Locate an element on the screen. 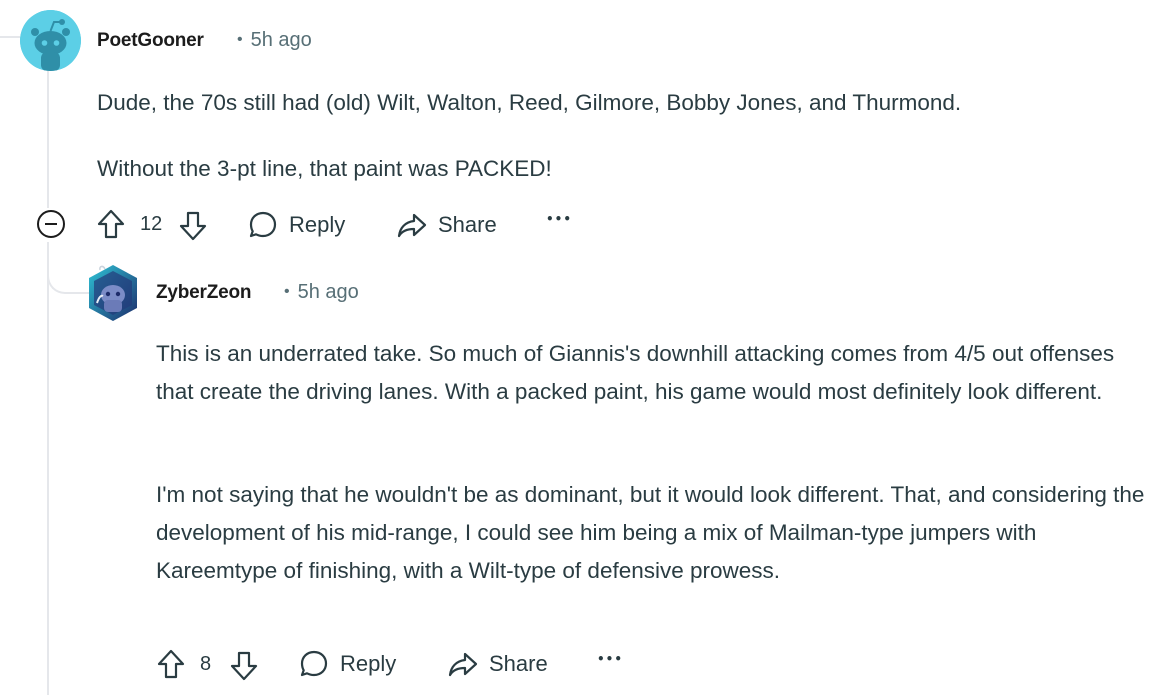 Image resolution: width=1171 pixels, height=695 pixels. thread-line-bottom is located at coordinates (48, 468).